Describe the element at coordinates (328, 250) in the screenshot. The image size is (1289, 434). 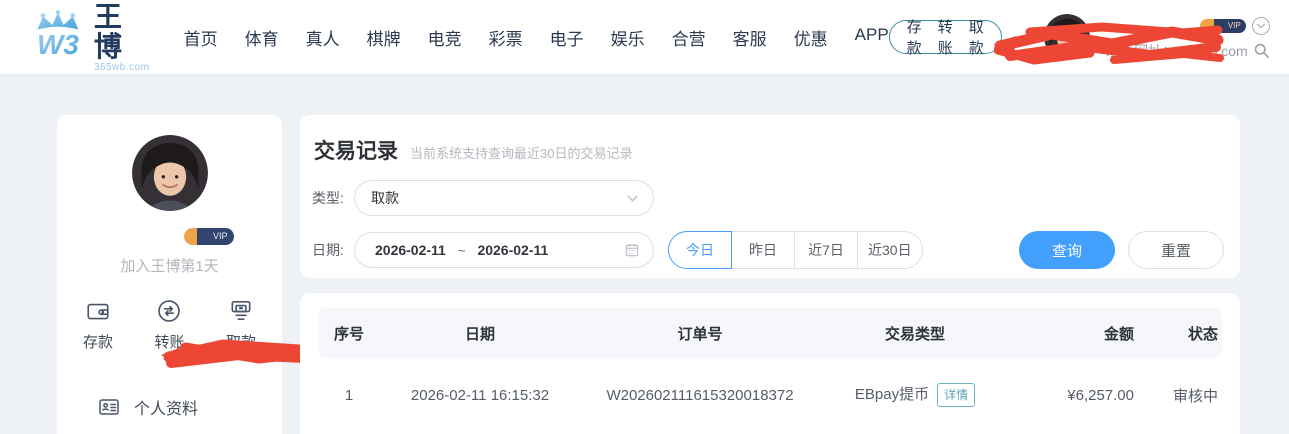
I see `date-label: 日期:` at that location.